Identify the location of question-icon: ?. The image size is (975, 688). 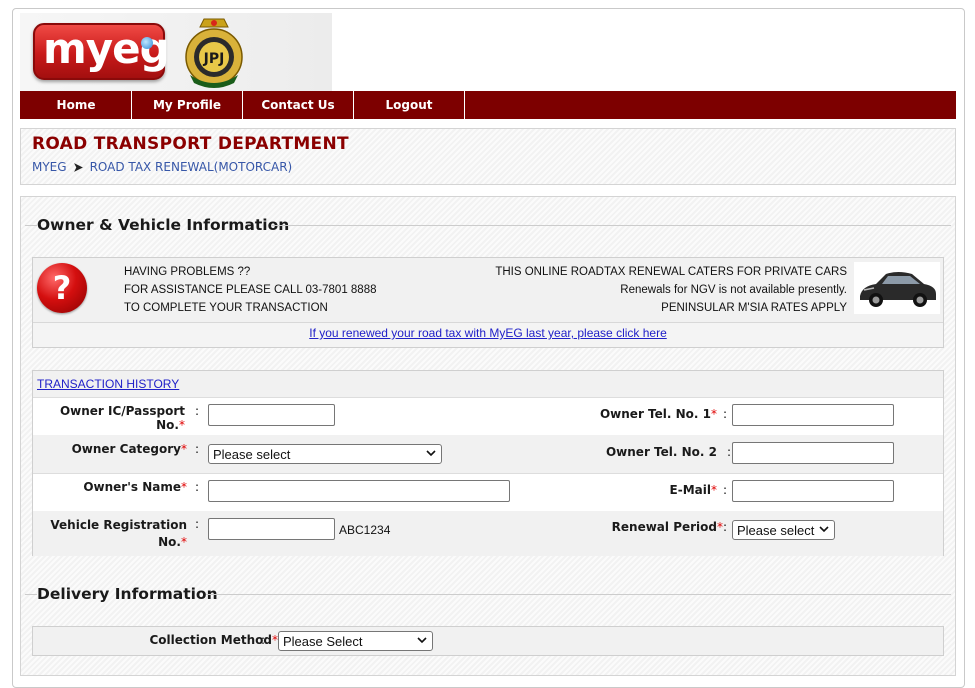
(62, 288).